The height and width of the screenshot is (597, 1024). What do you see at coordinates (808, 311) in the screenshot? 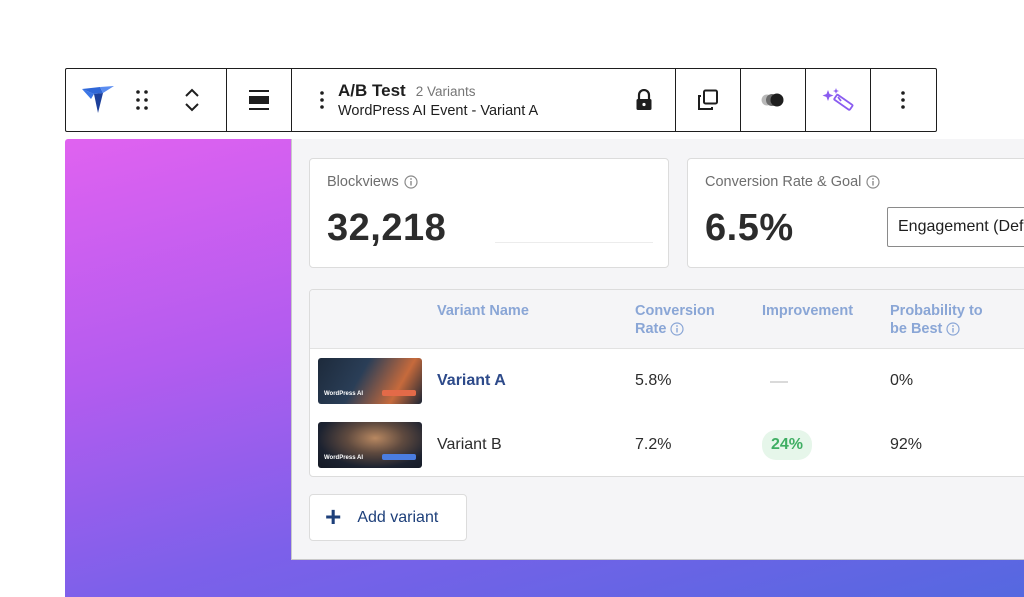
I see `header-improvement: Improvement` at bounding box center [808, 311].